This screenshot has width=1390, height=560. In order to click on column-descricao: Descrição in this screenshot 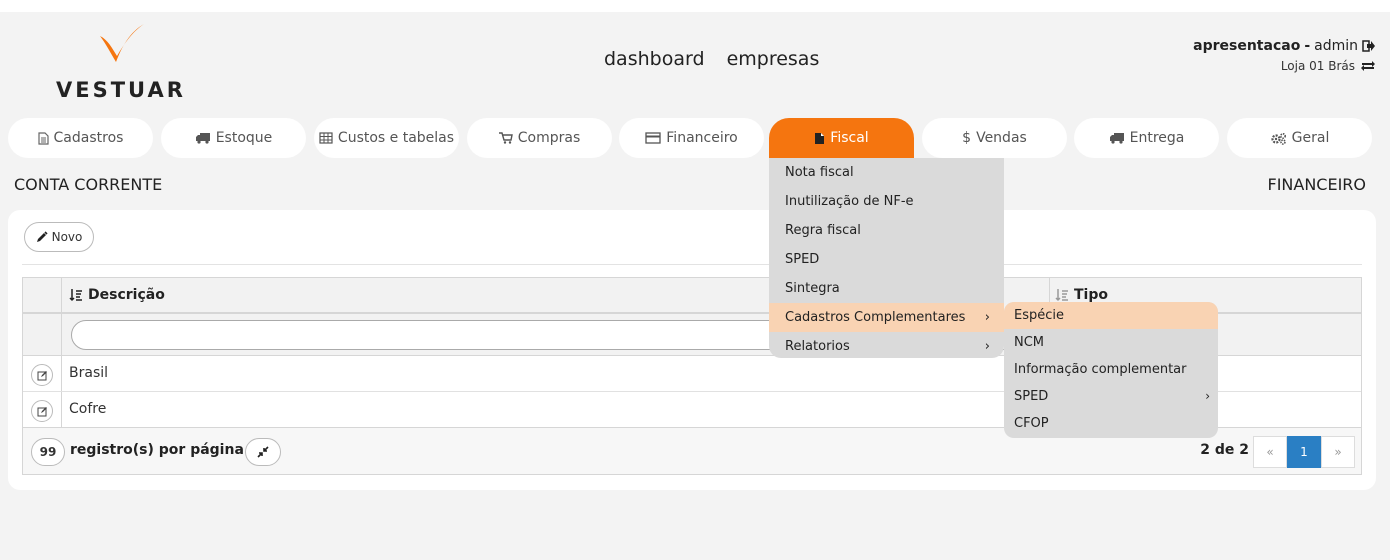, I will do `click(117, 295)`.